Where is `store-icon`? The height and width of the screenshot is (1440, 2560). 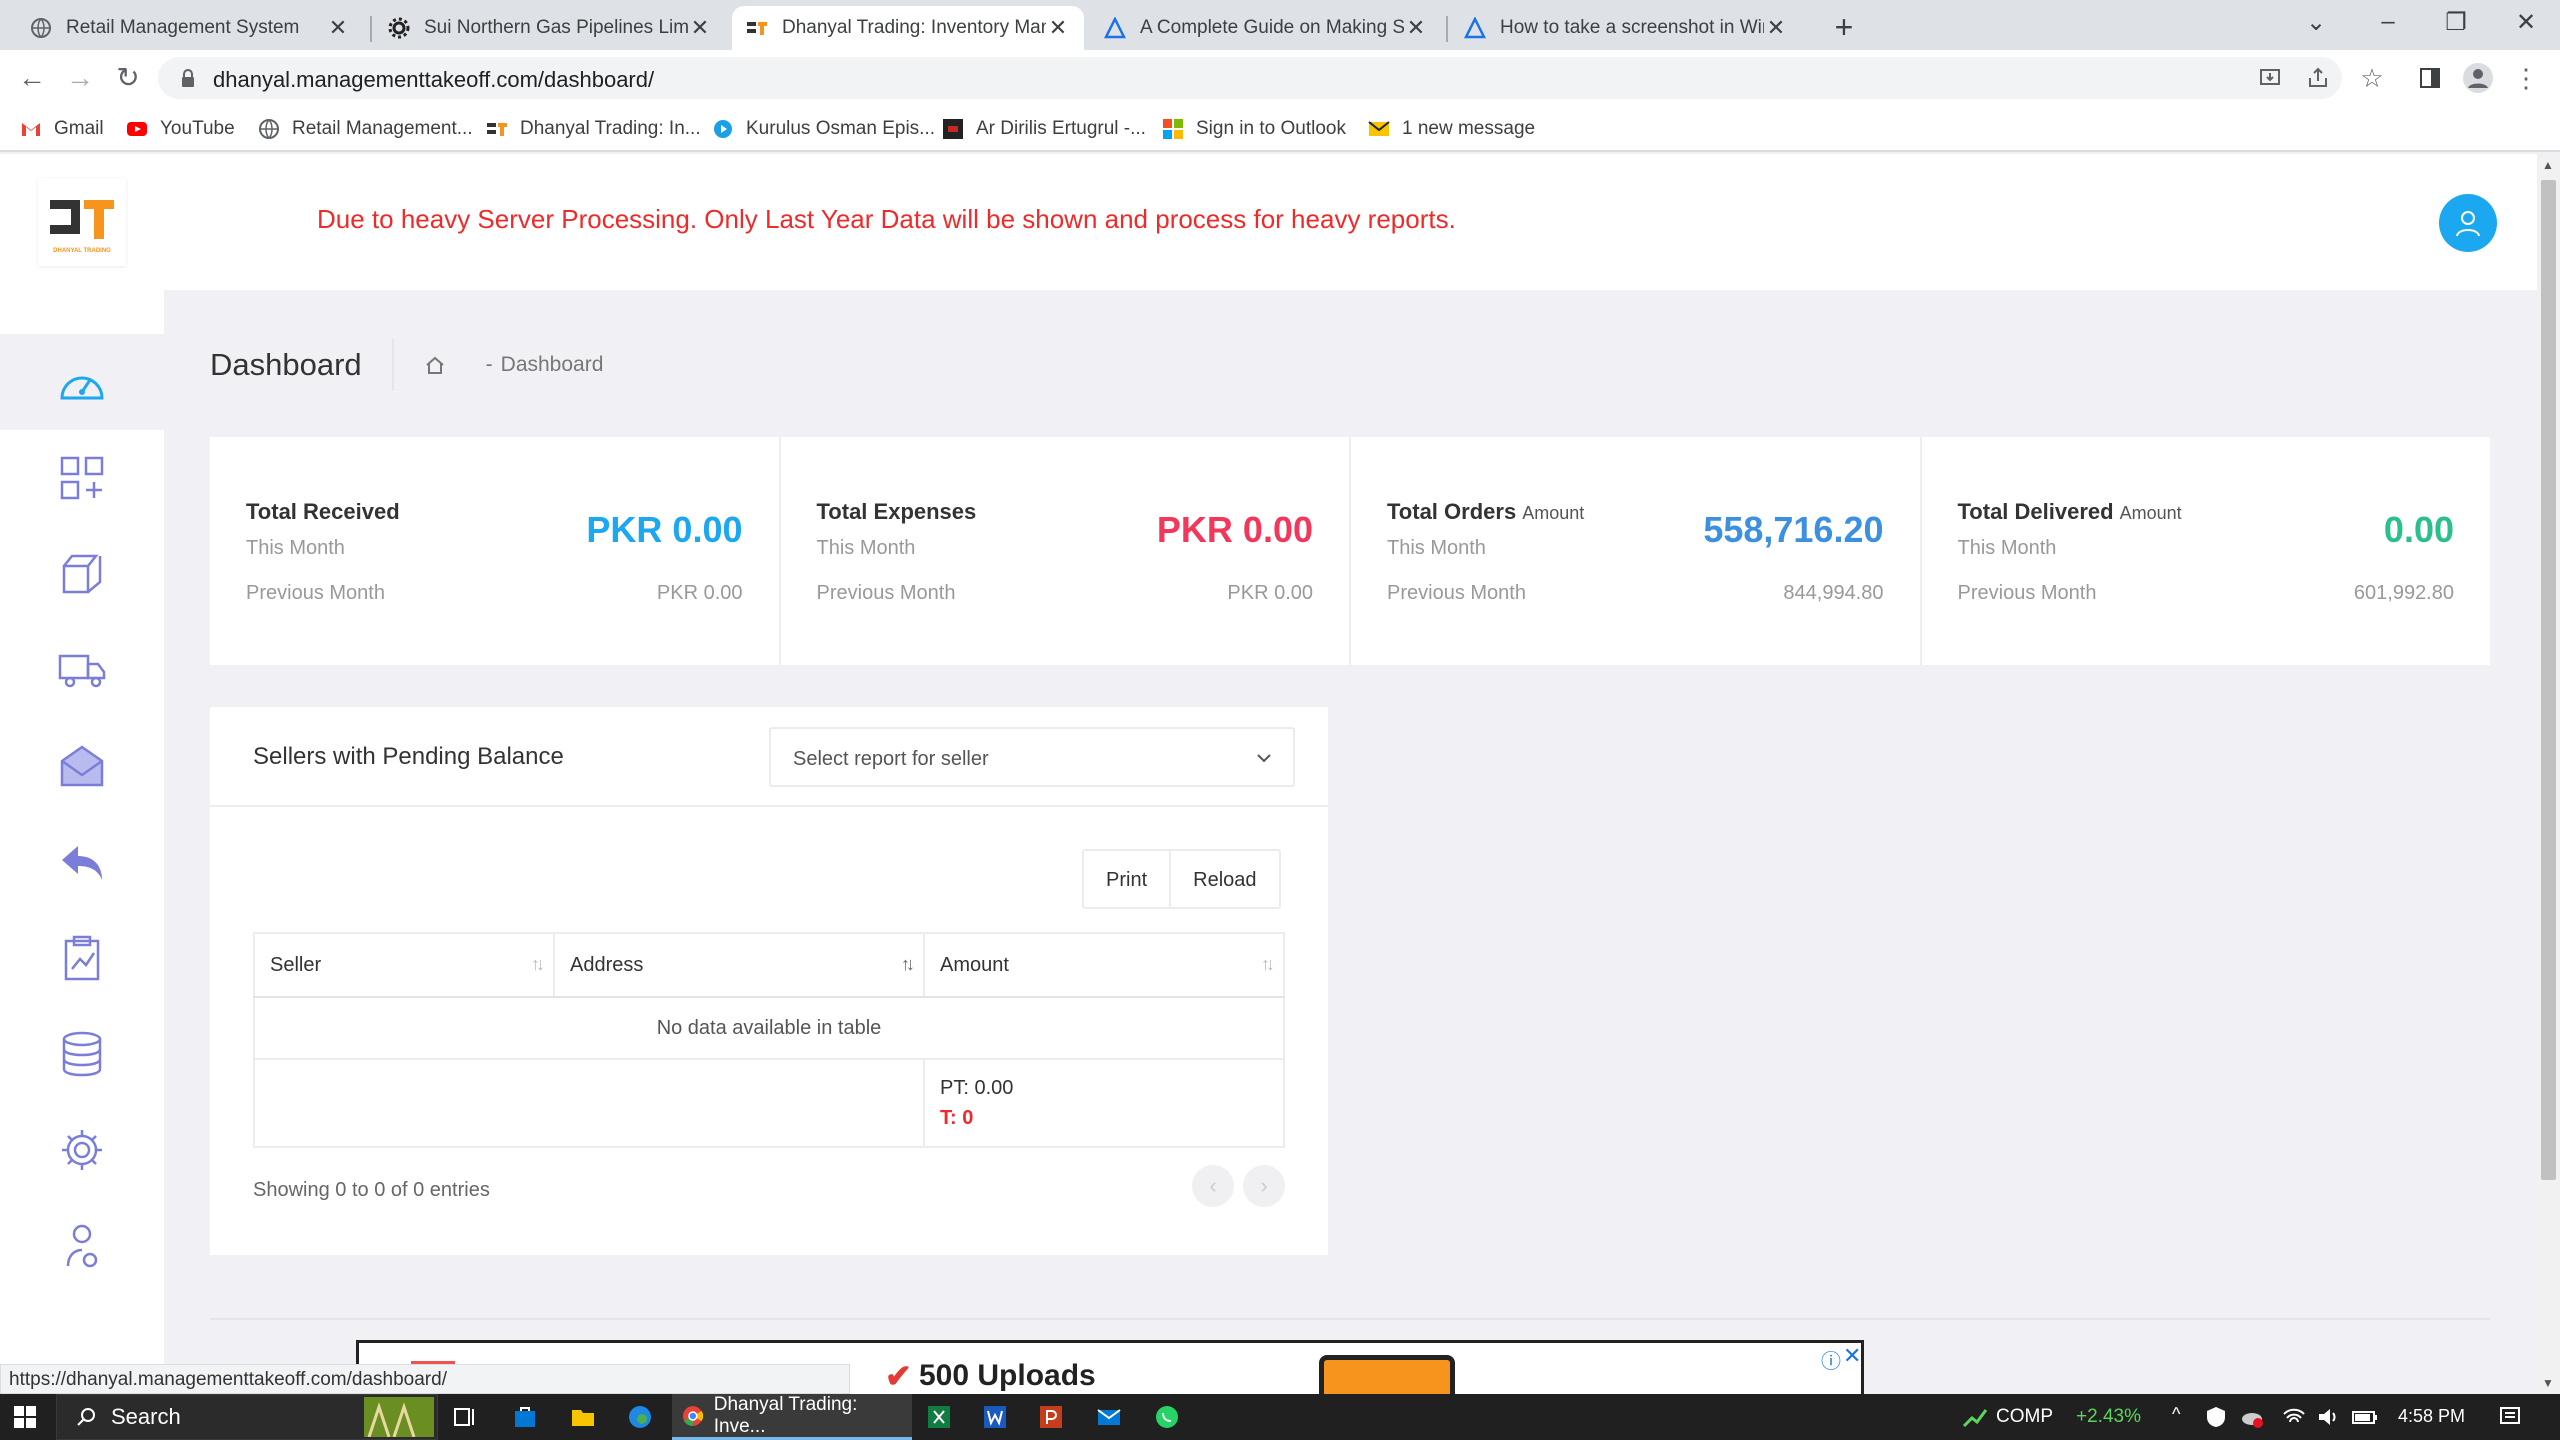 store-icon is located at coordinates (525, 1417).